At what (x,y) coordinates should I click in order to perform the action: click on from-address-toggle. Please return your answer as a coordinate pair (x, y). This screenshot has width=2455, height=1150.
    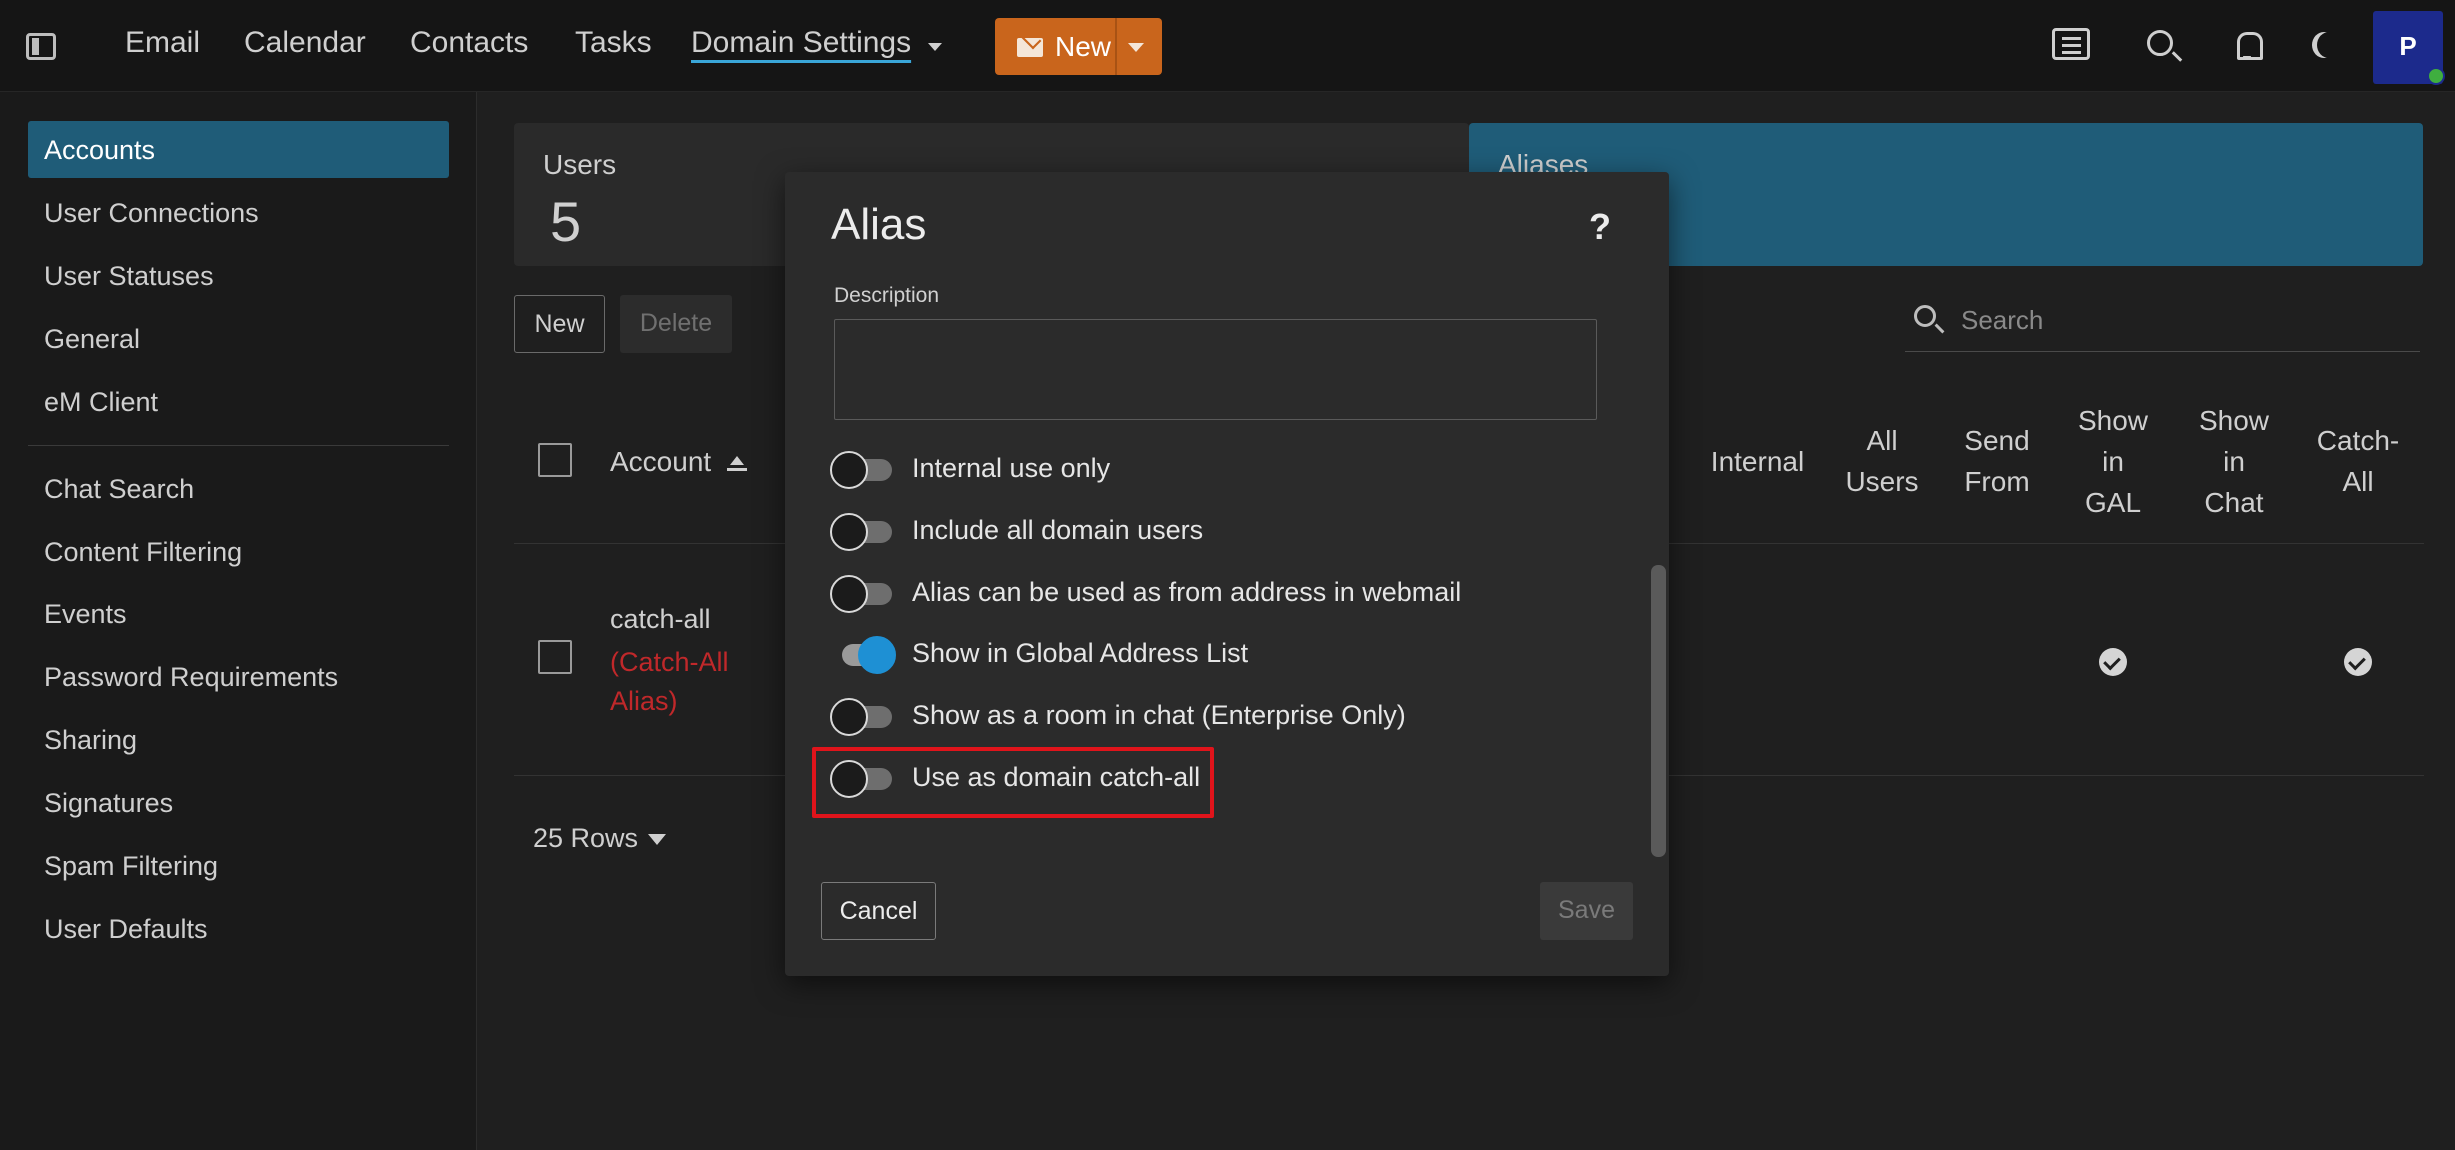
    Looking at the image, I should click on (863, 594).